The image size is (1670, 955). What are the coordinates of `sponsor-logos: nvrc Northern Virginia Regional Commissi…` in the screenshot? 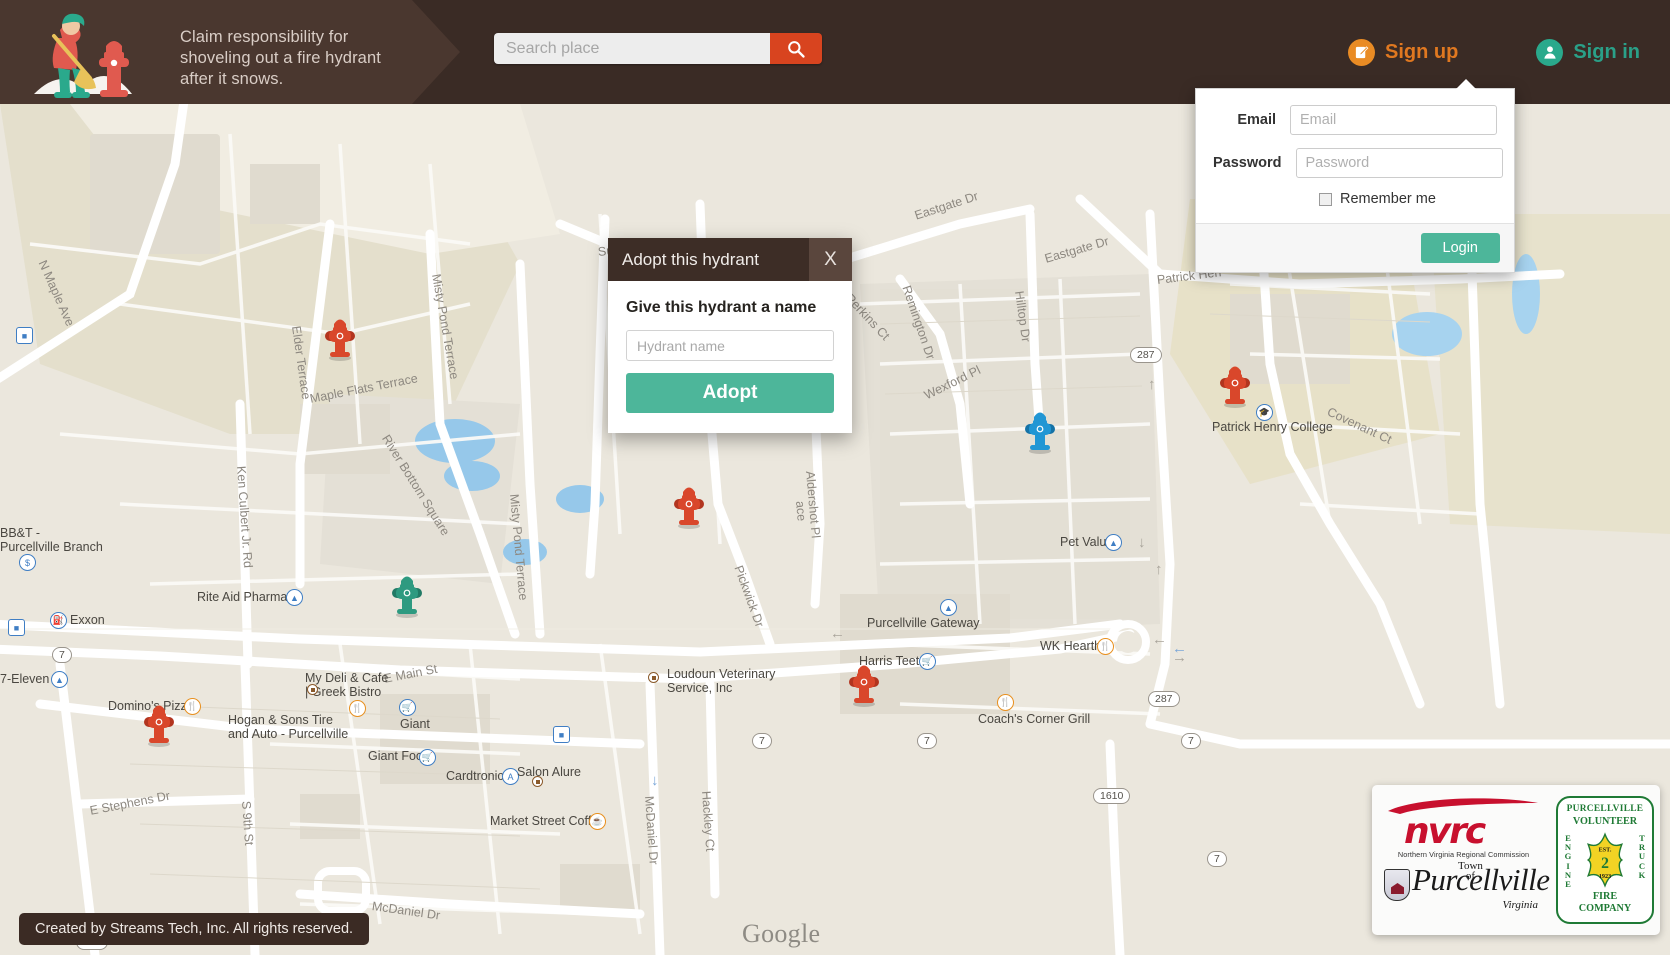 It's located at (1516, 860).